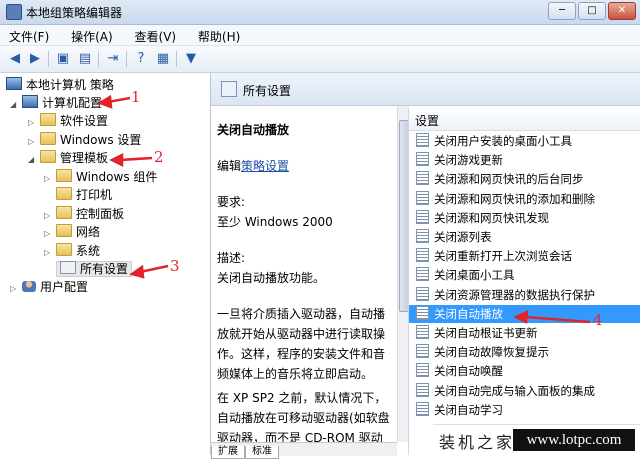 The image size is (640, 459). I want to click on annotation-label-2: 2, so click(159, 157).